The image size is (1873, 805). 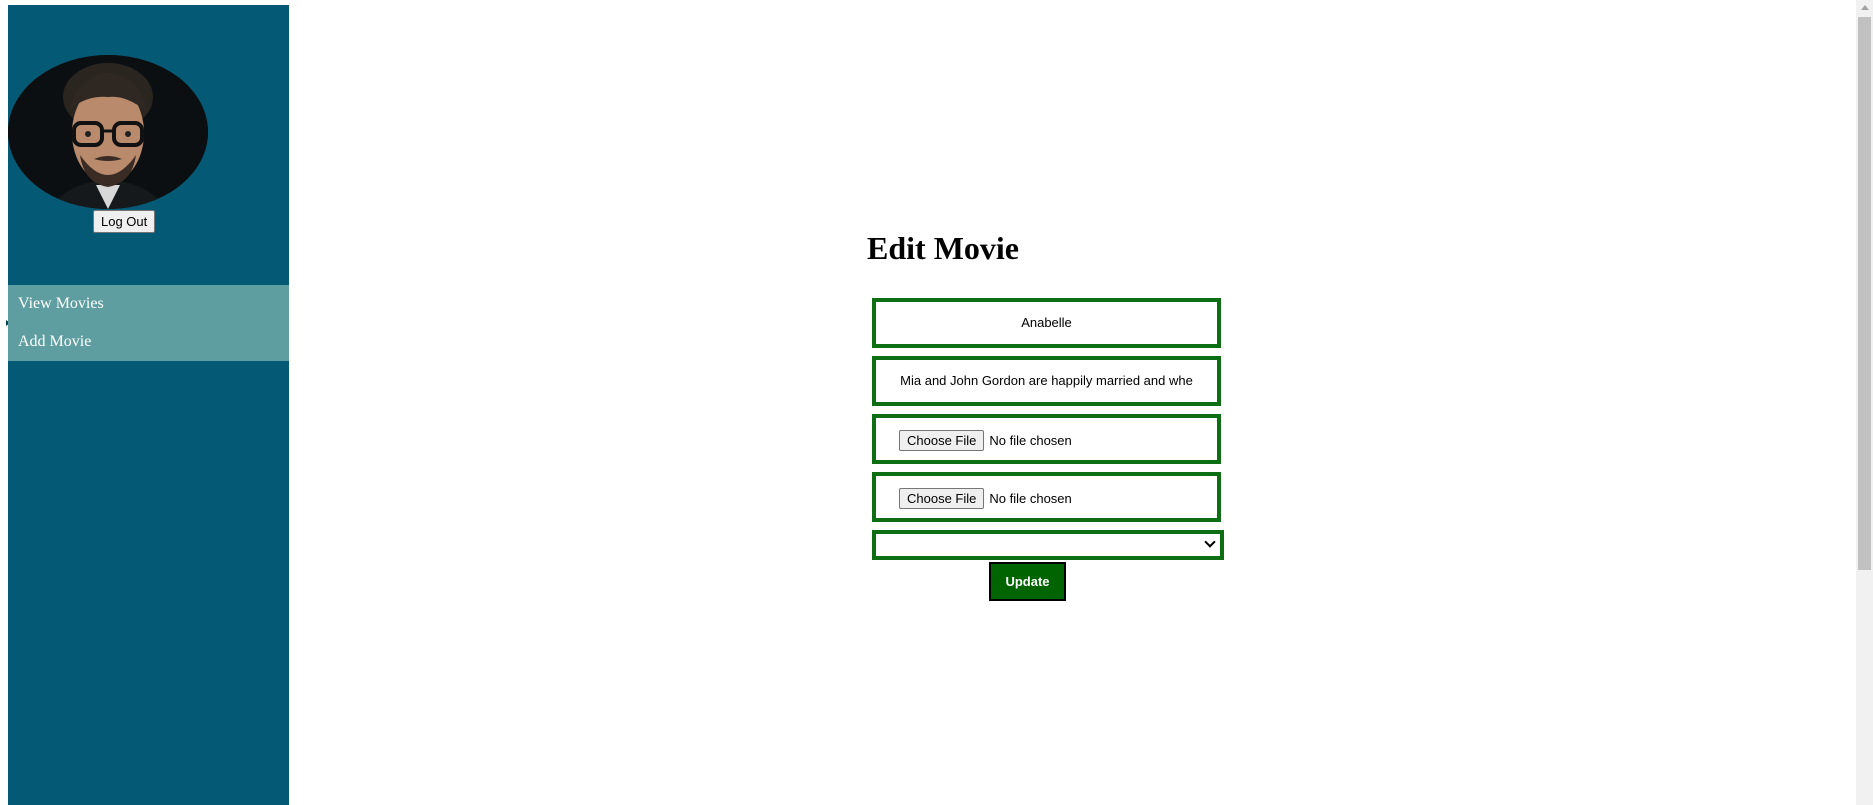 I want to click on choose-file-button-2: Choose File, so click(x=942, y=498).